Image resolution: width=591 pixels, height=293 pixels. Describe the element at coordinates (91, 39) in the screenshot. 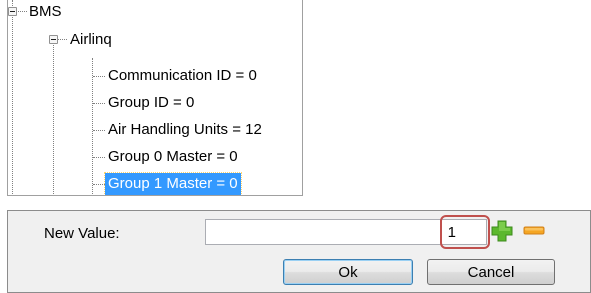

I see `tree-node-label: Airlinq` at that location.